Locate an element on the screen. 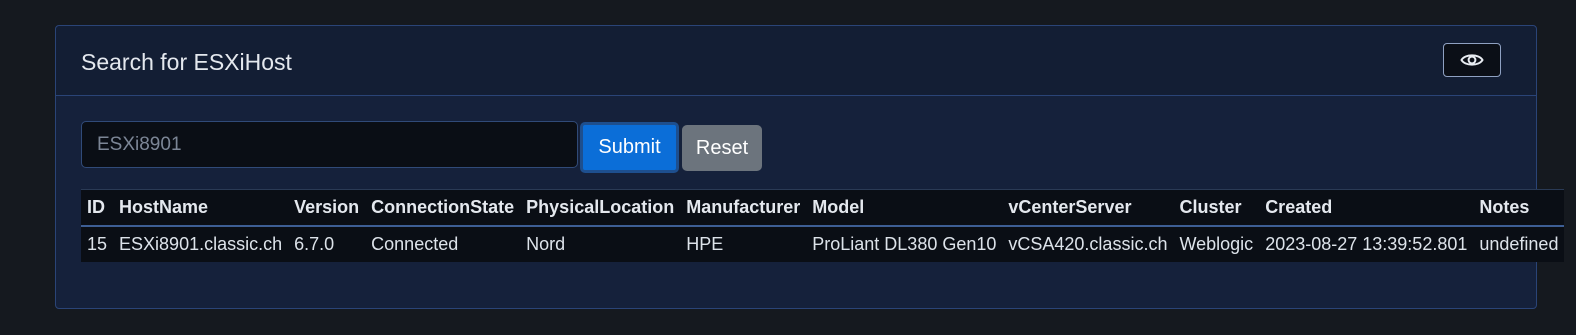 This screenshot has height=335, width=1576. column-header-manufacturer: Manufacturer is located at coordinates (743, 206).